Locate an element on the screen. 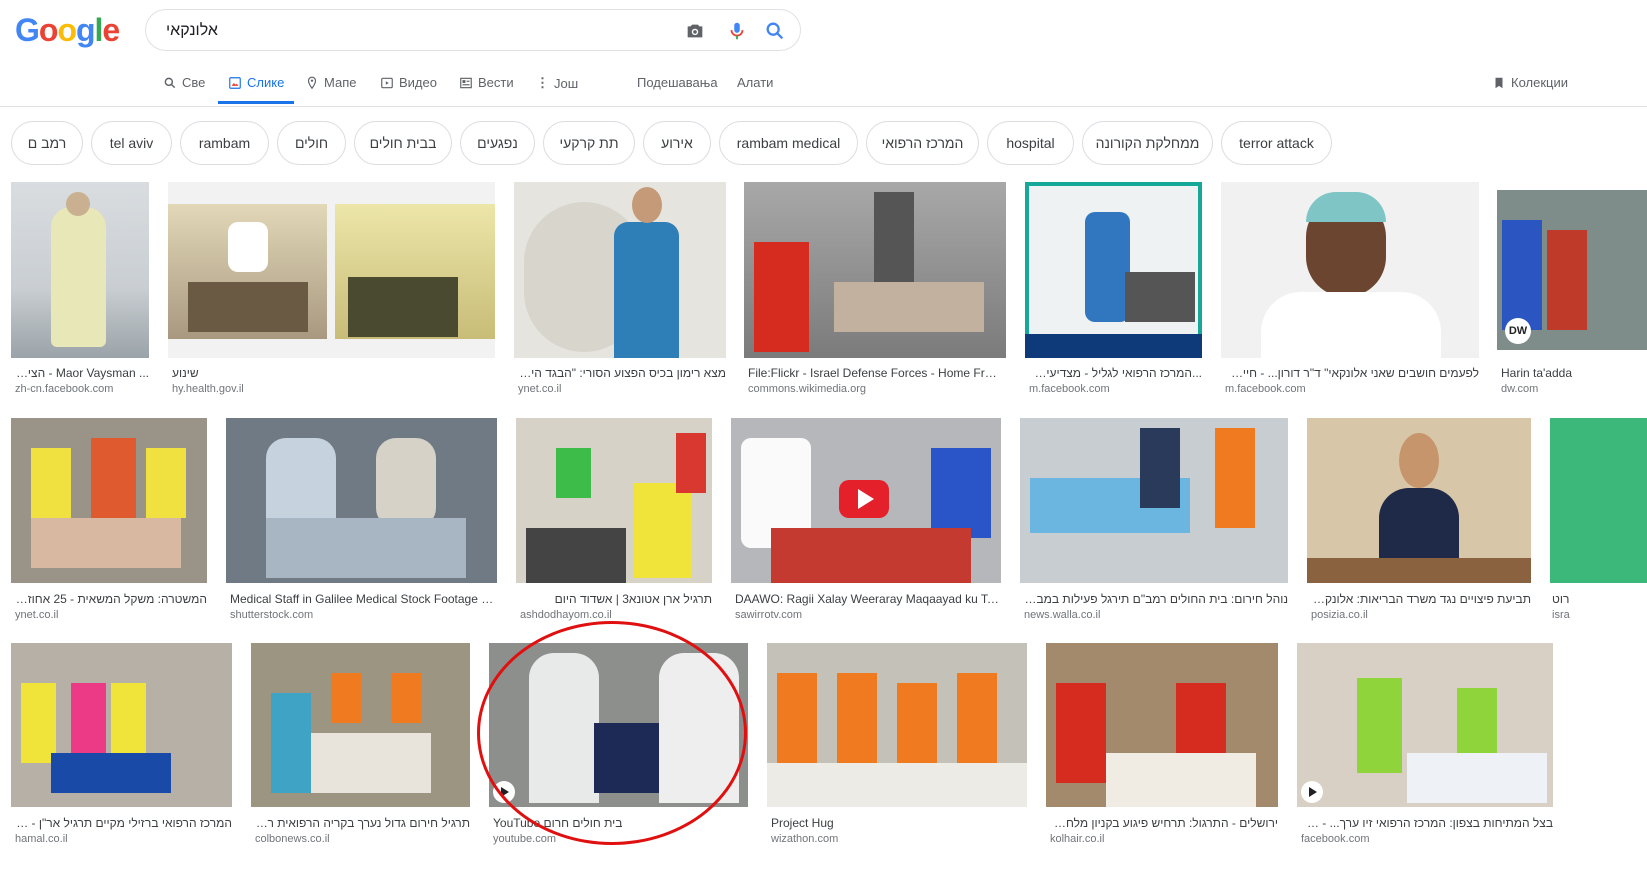  camera-icon is located at coordinates (695, 31).